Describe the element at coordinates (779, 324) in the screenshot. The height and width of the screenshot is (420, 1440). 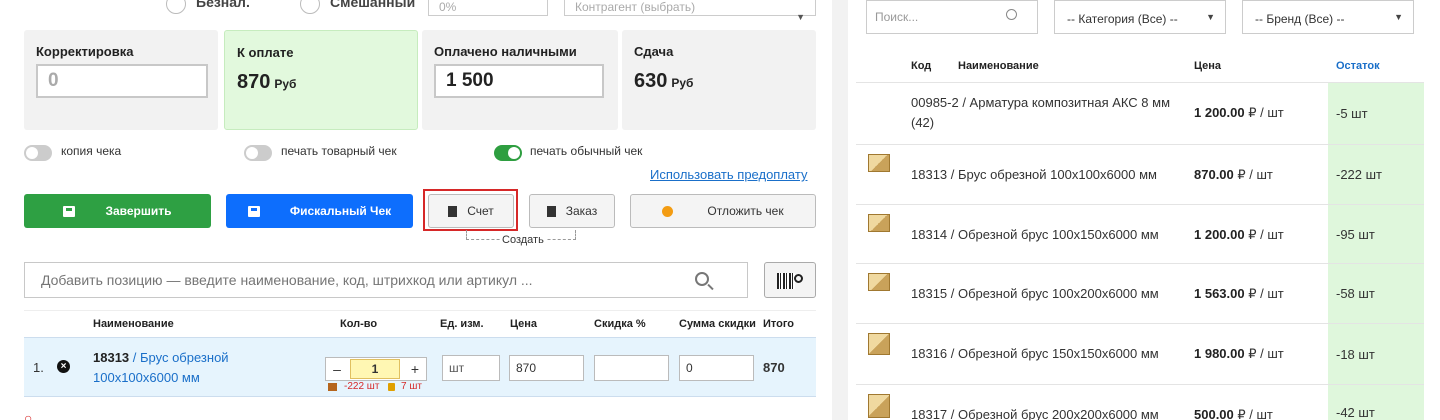
I see `header-total: Итого` at that location.